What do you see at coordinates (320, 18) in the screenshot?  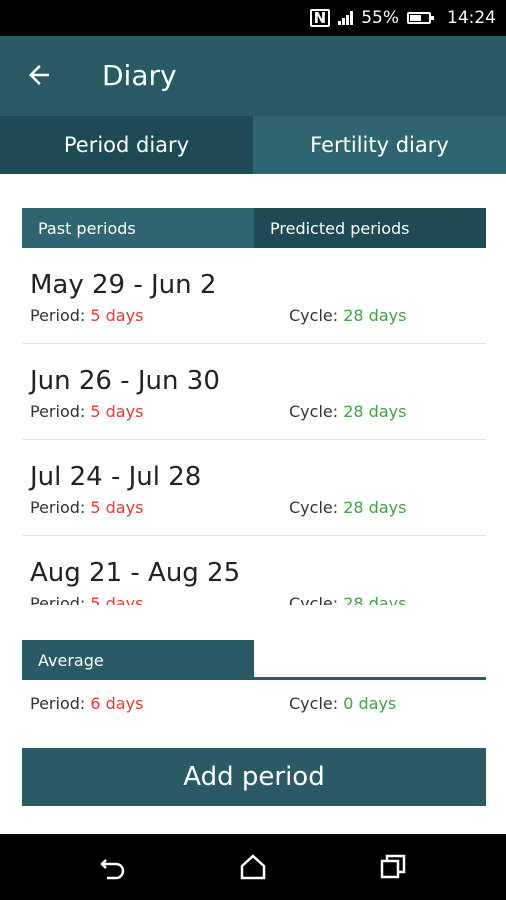 I see `nfc-icon: N` at bounding box center [320, 18].